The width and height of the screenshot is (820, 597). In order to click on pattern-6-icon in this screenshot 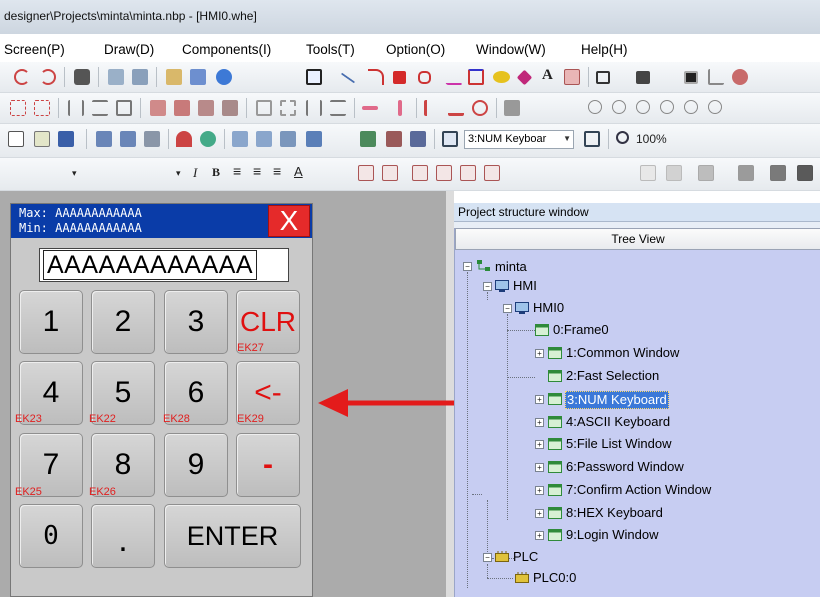, I will do `click(805, 173)`.